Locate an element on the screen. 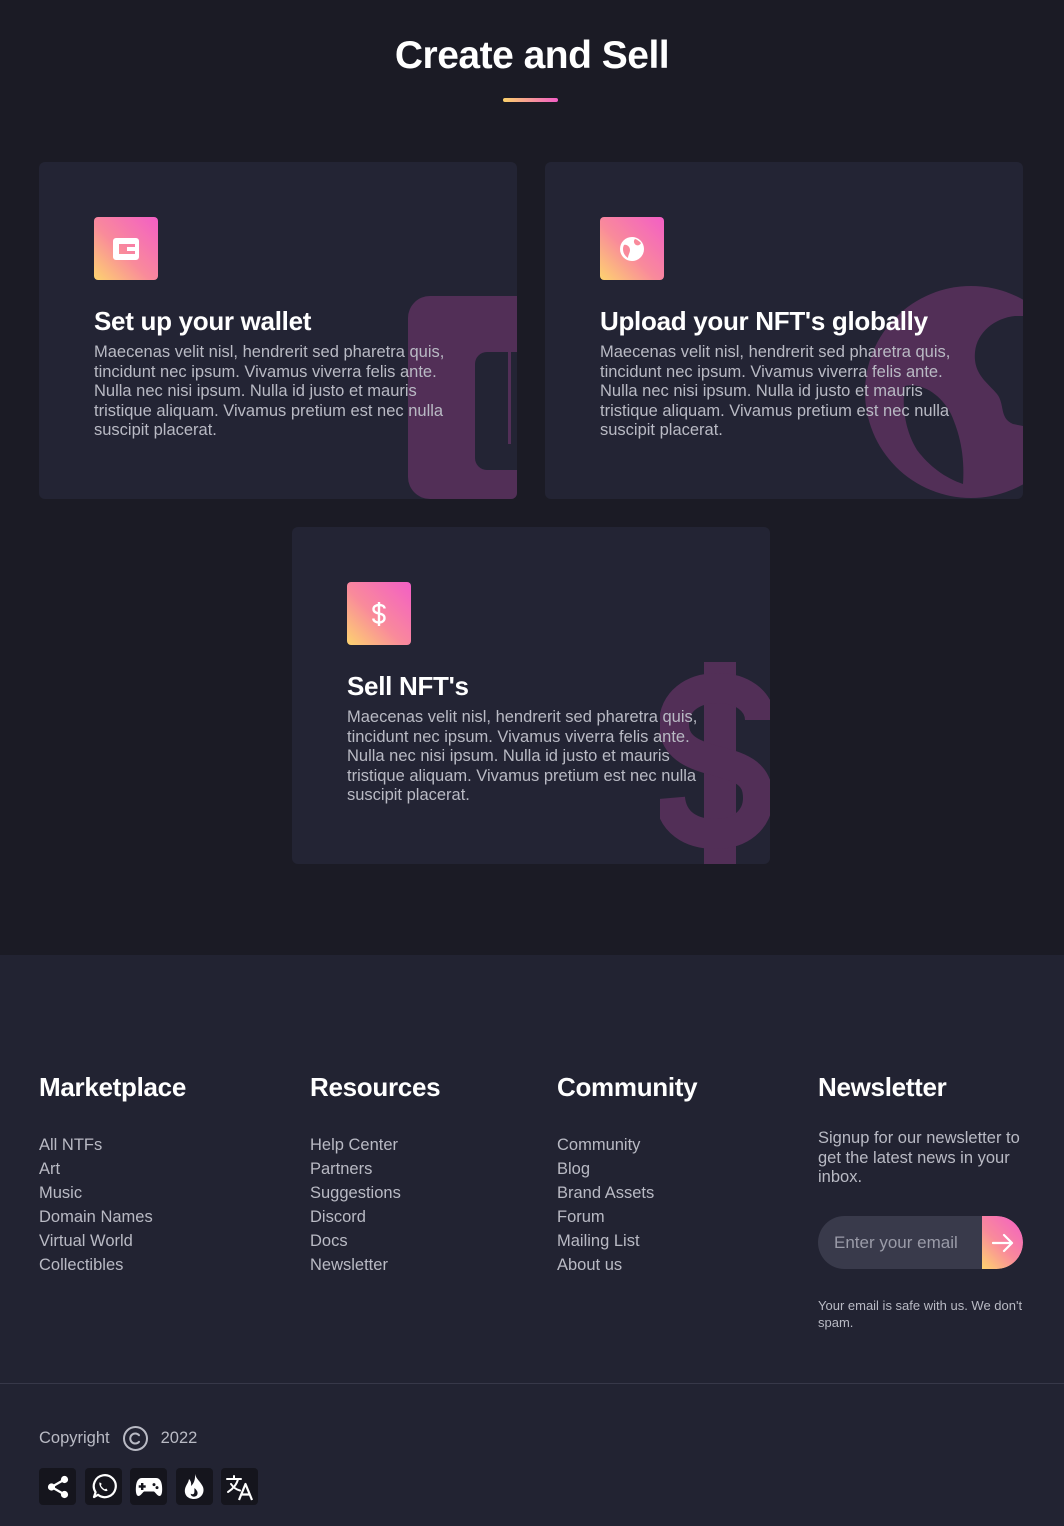  social-links is located at coordinates (153, 1486).